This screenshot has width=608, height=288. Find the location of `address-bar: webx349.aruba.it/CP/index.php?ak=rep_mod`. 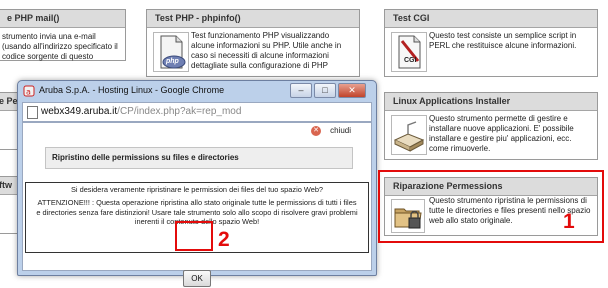

address-bar: webx349.aruba.it/CP/index.php?ak=rep_mod is located at coordinates (197, 112).